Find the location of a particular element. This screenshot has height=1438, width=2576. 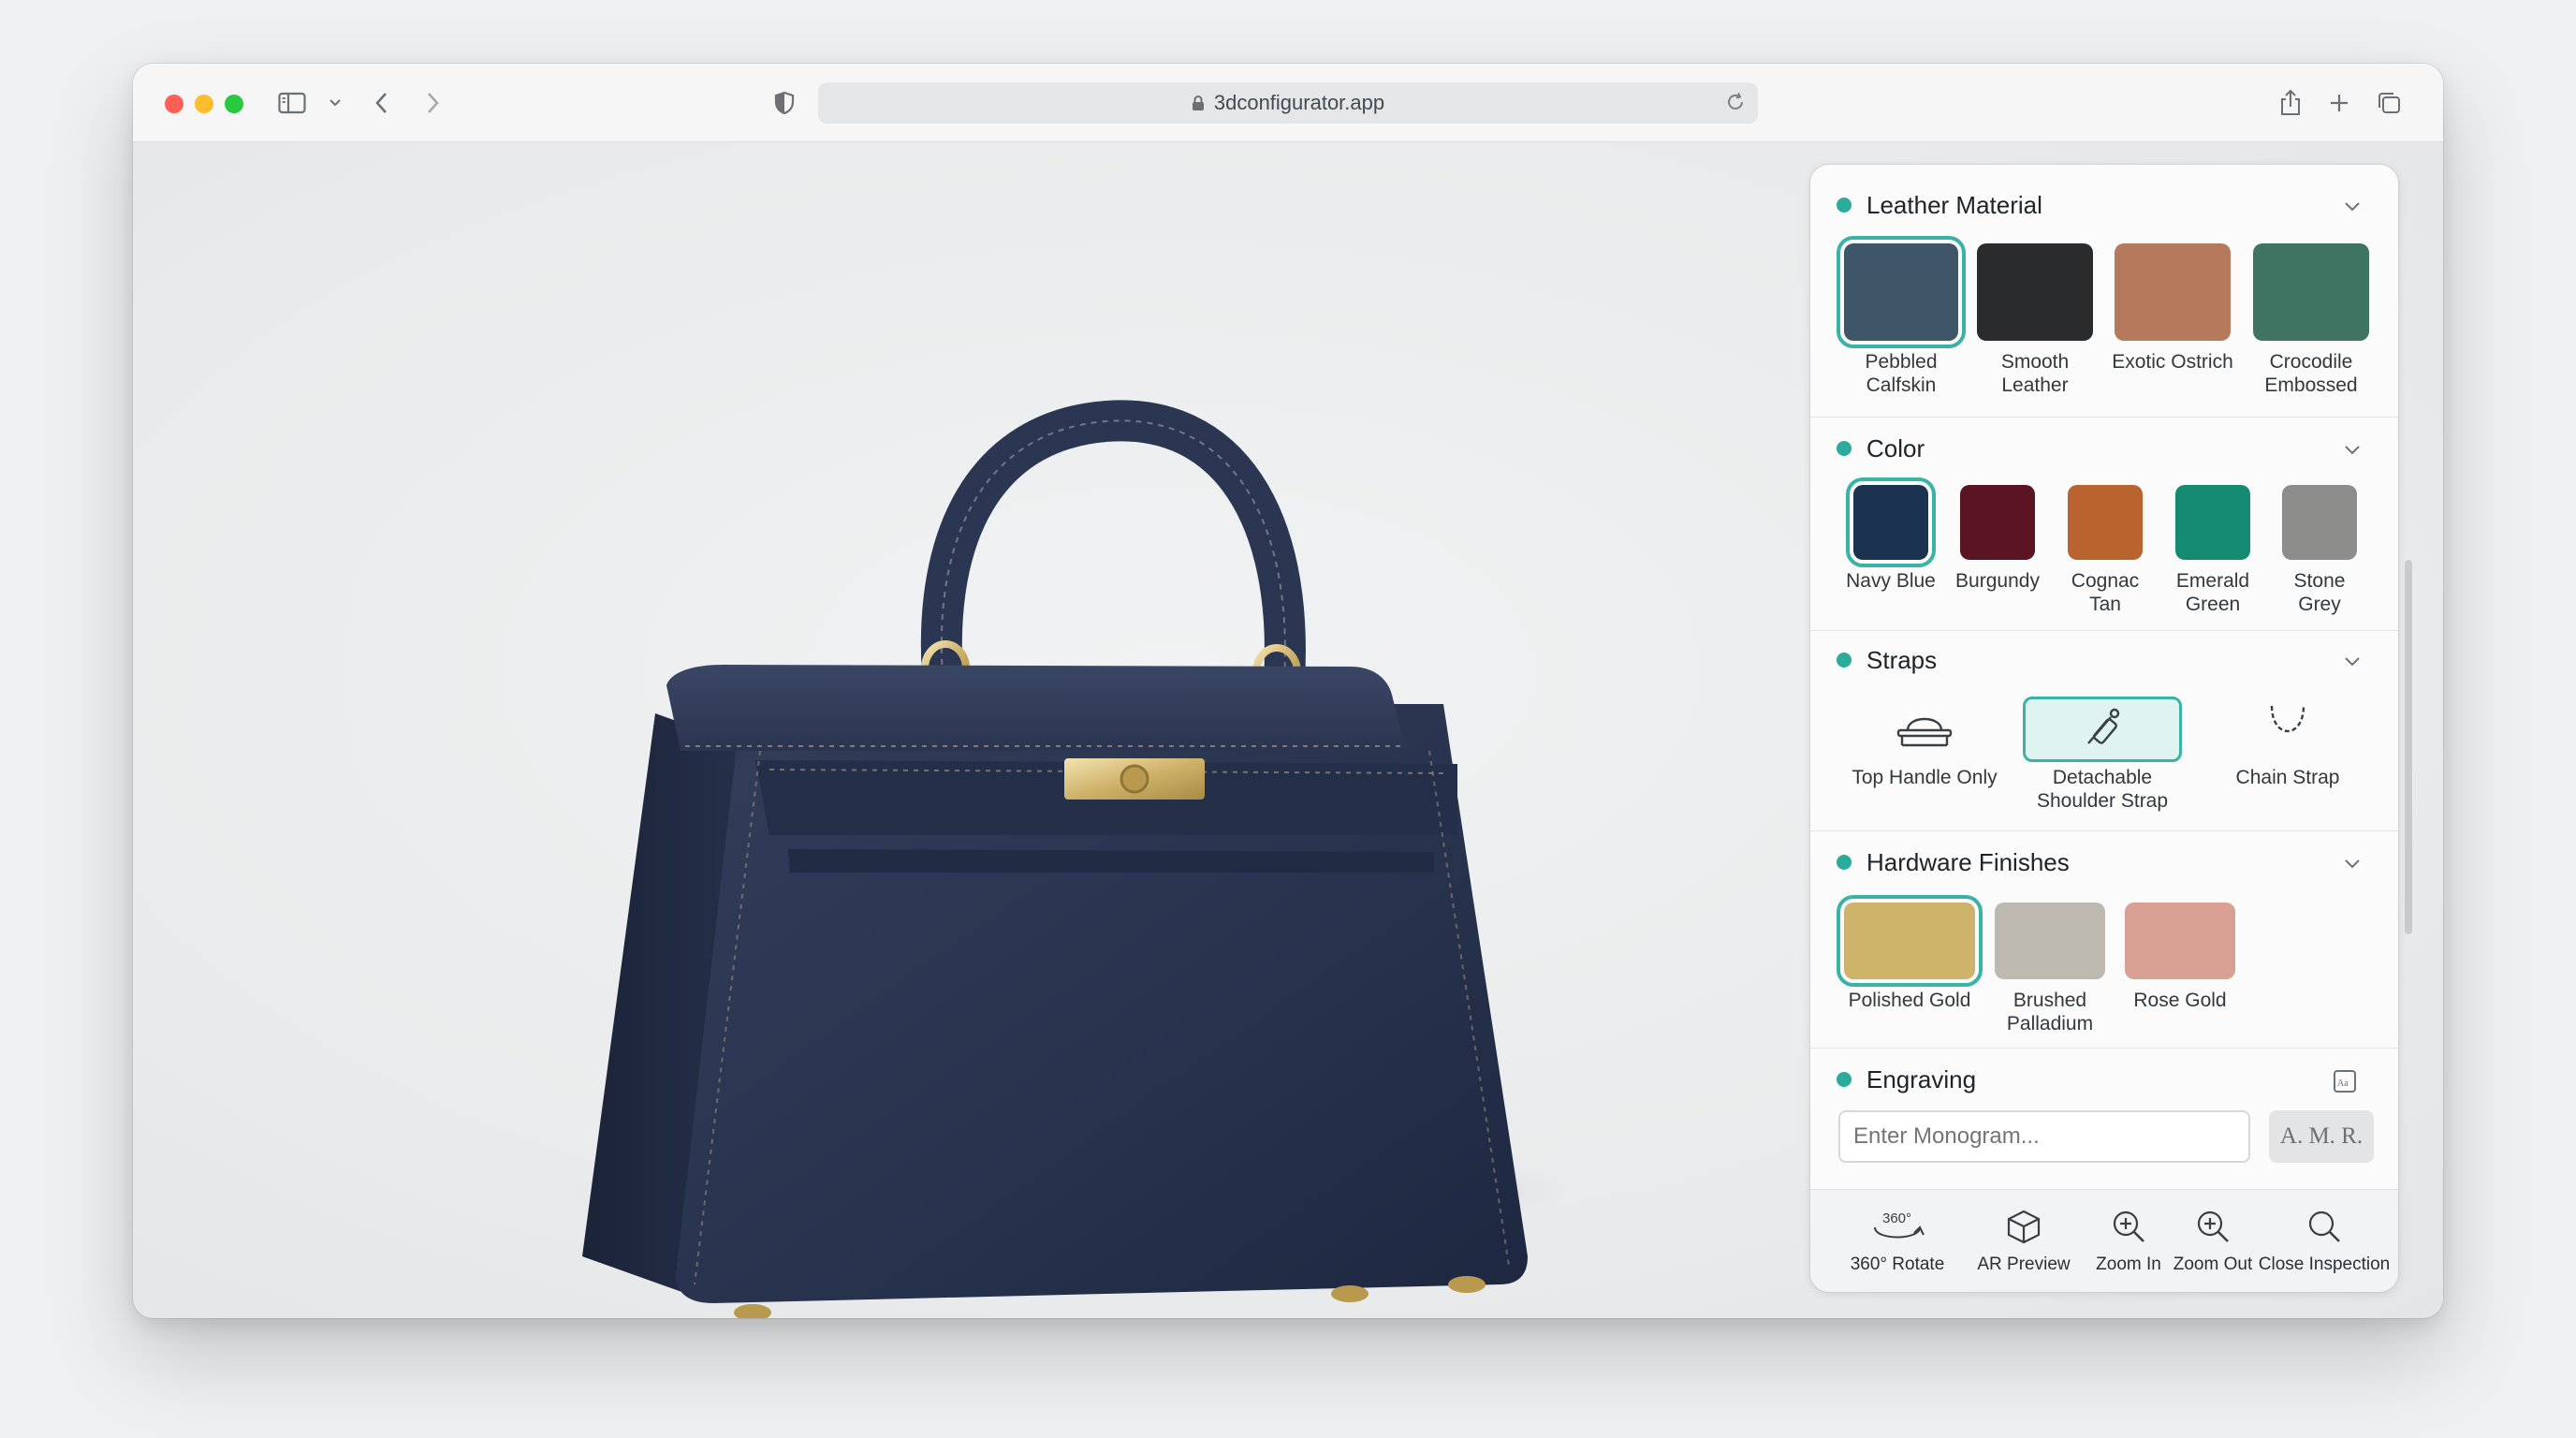

color-option-label: Stone Grey is located at coordinates (2319, 592).